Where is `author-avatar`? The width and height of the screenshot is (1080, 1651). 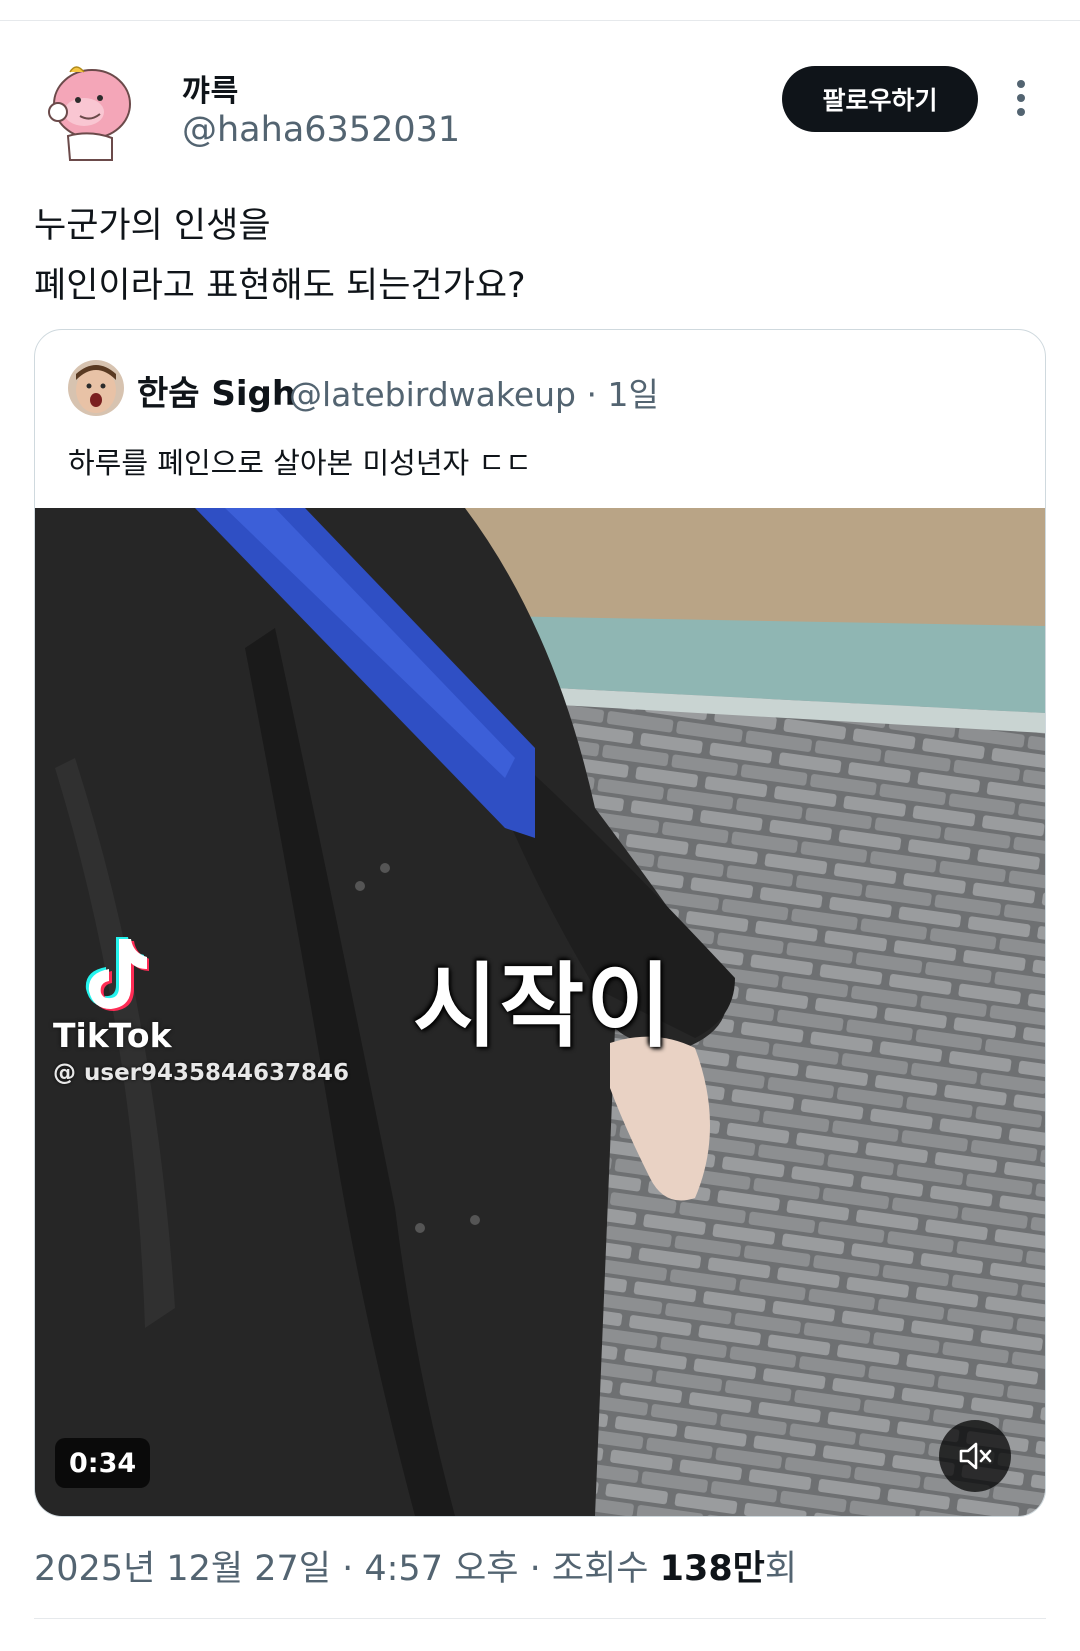
author-avatar is located at coordinates (90, 112).